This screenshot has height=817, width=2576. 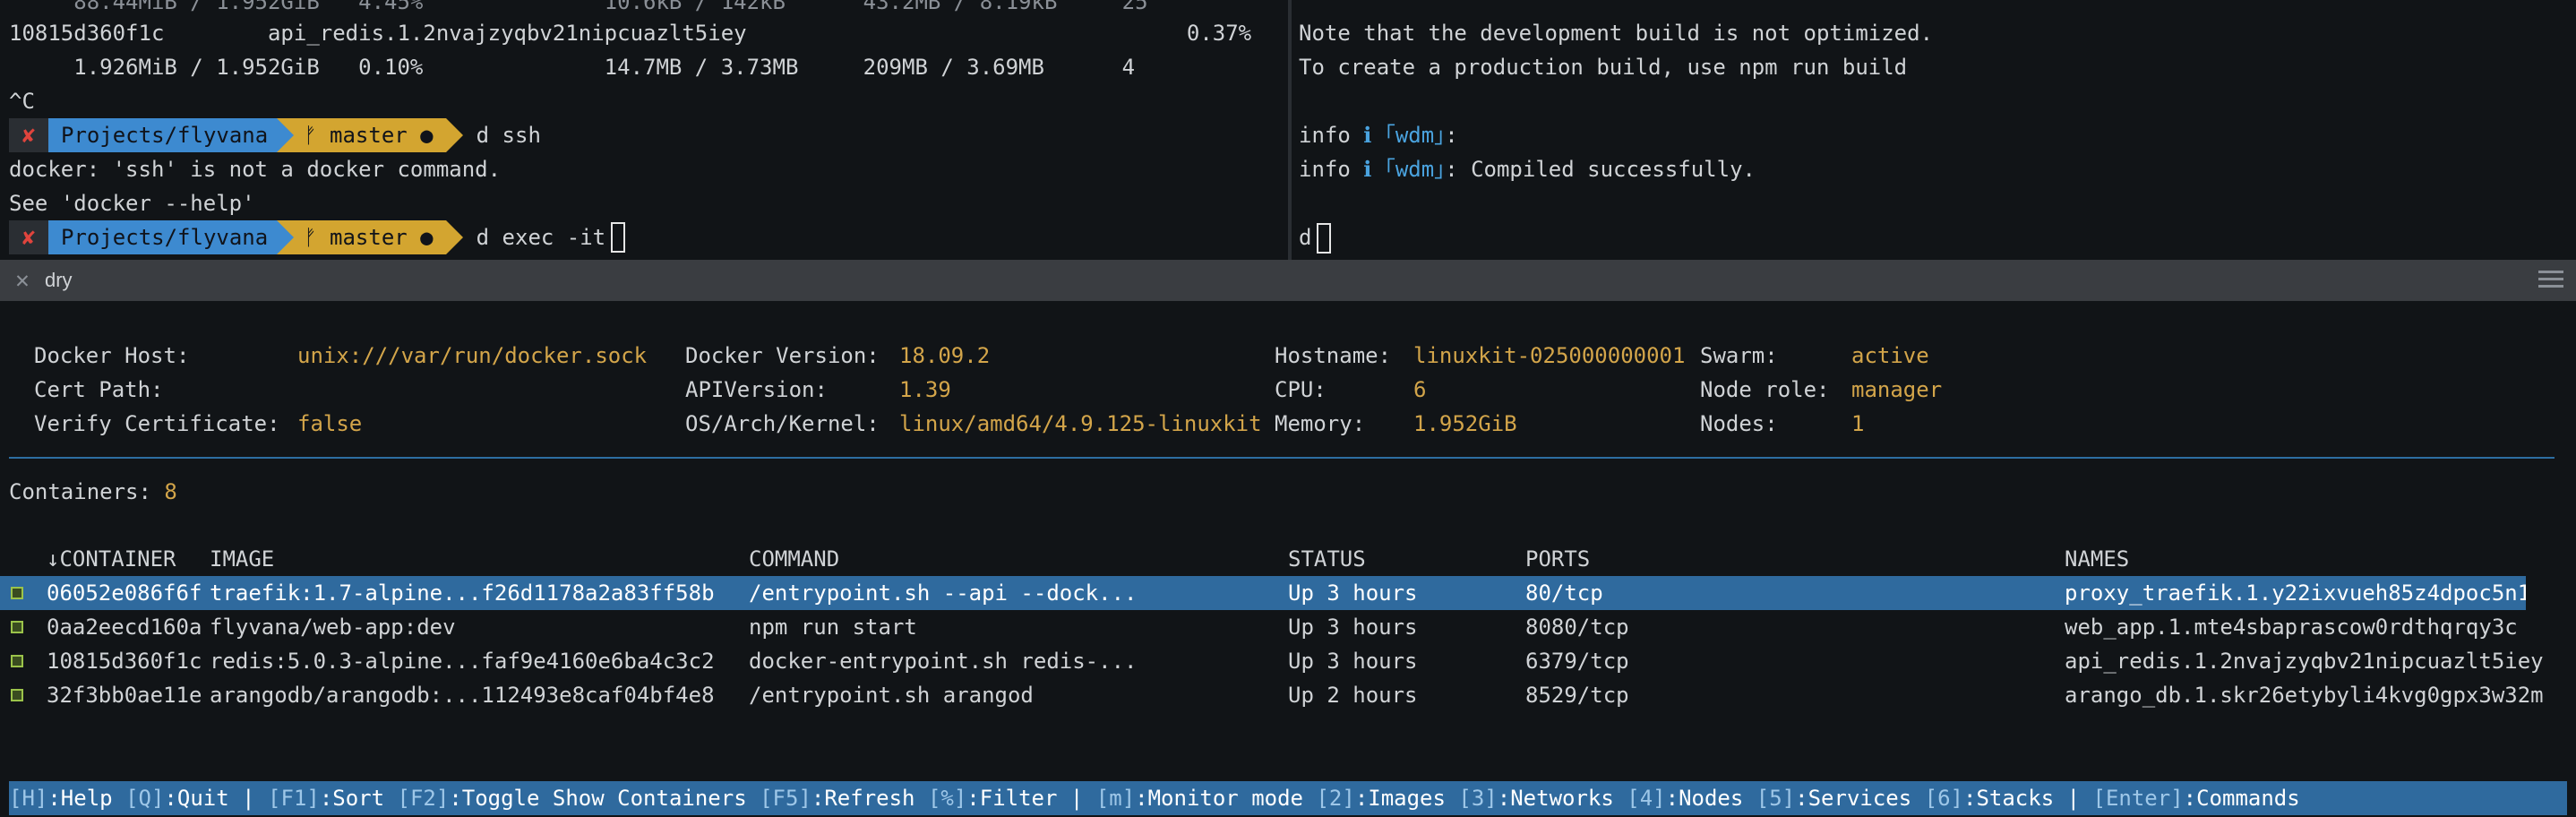 I want to click on swarm-label: Swarm:, so click(x=1739, y=355).